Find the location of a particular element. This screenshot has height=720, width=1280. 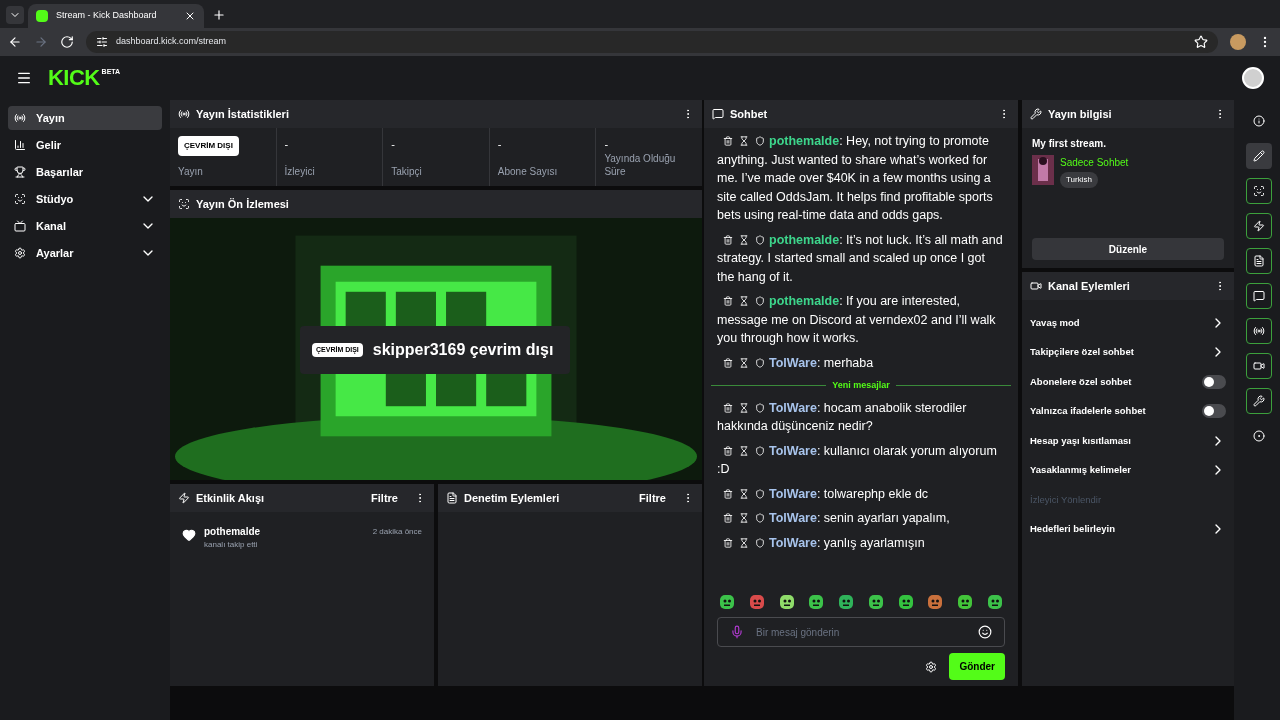

settings-icon is located at coordinates (931, 666).